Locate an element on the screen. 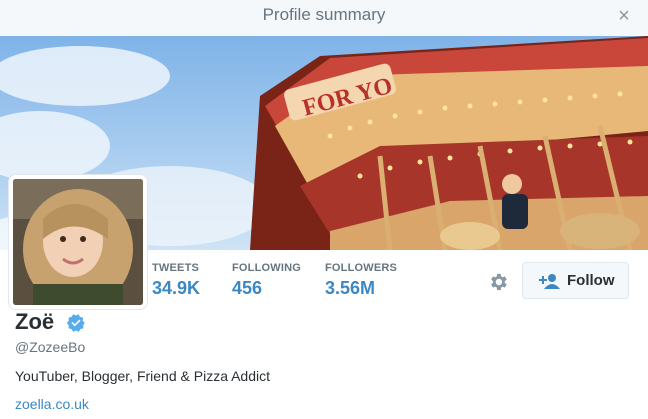 This screenshot has width=648, height=419. close-button: × is located at coordinates (624, 16).